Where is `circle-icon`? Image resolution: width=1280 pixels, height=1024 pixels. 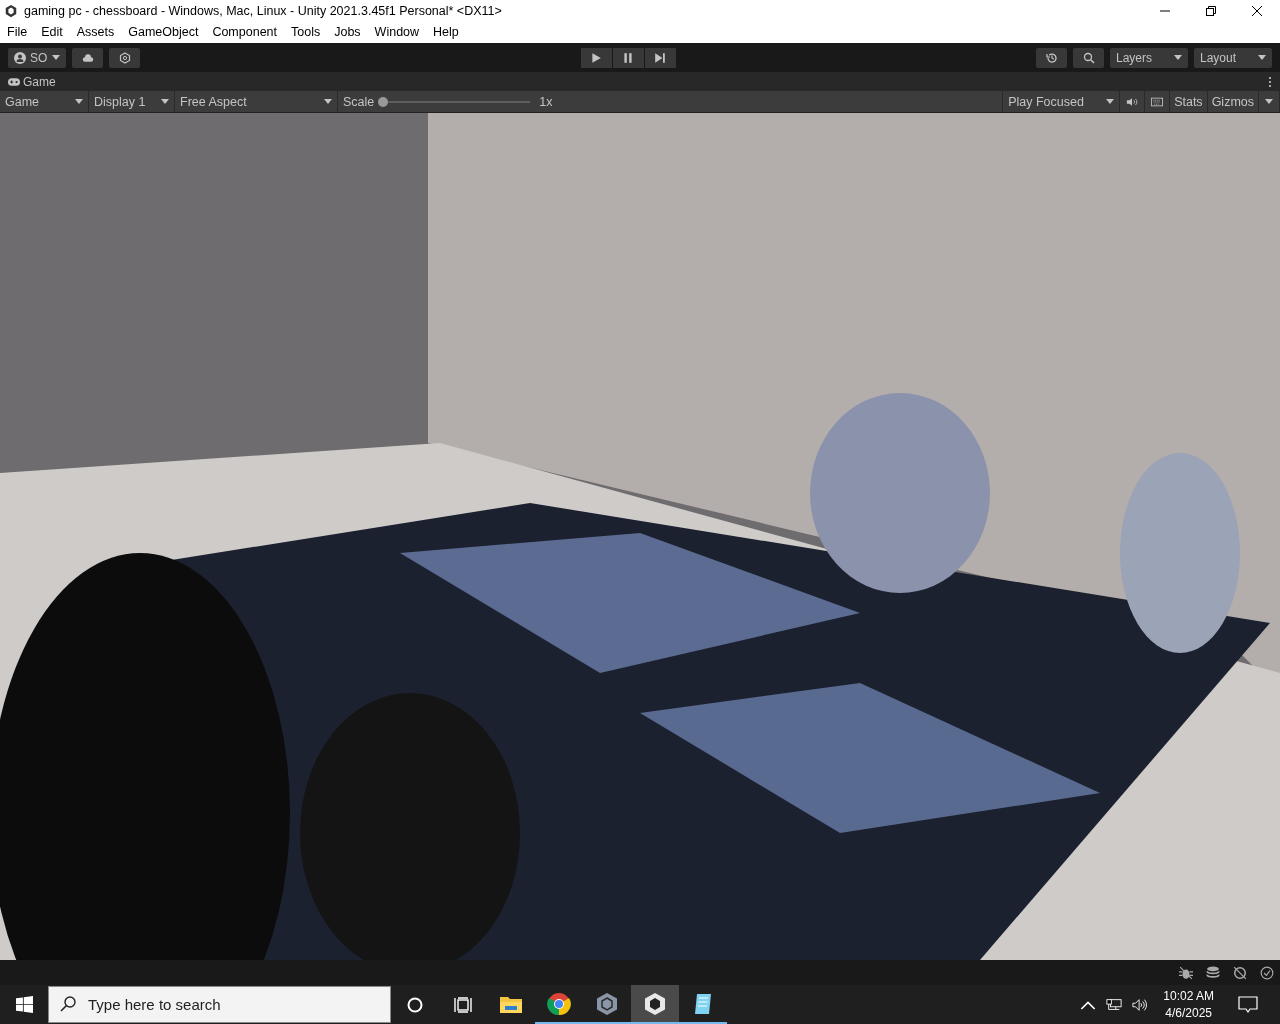 circle-icon is located at coordinates (415, 1004).